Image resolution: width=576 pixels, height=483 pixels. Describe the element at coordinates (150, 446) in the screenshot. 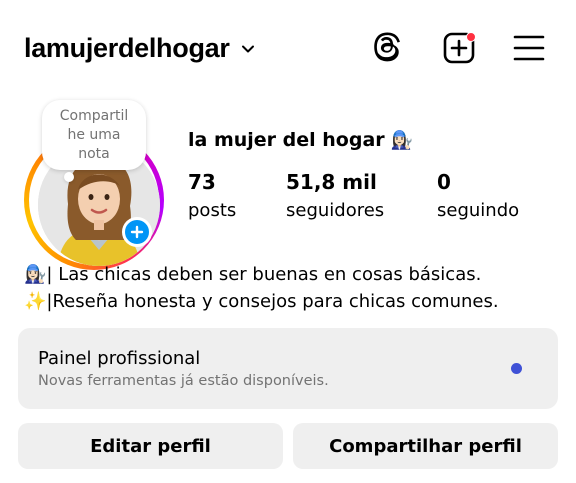

I see `edit-profile-button: Editar perfil` at that location.